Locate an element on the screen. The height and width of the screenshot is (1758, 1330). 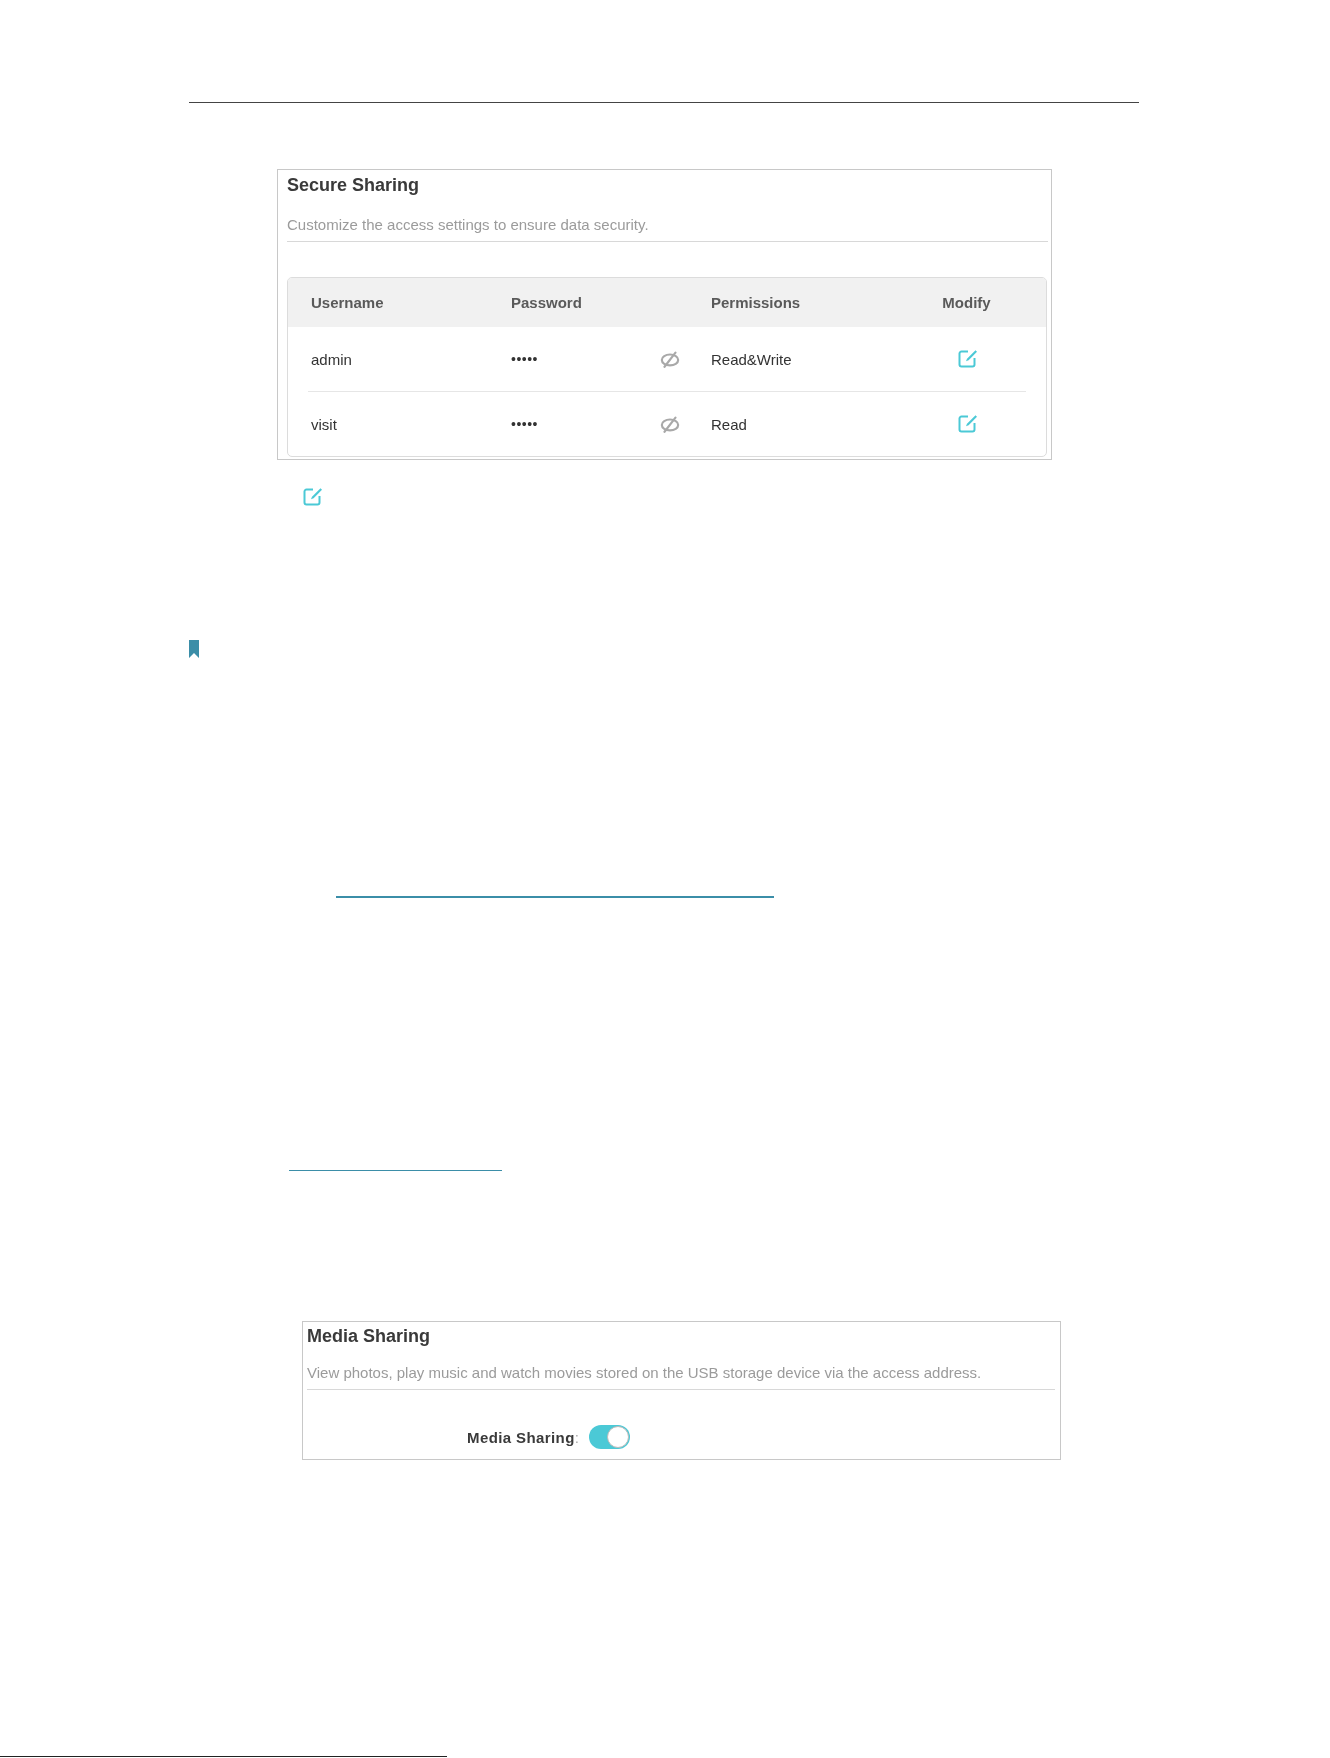
column-header: Password is located at coordinates (547, 302).